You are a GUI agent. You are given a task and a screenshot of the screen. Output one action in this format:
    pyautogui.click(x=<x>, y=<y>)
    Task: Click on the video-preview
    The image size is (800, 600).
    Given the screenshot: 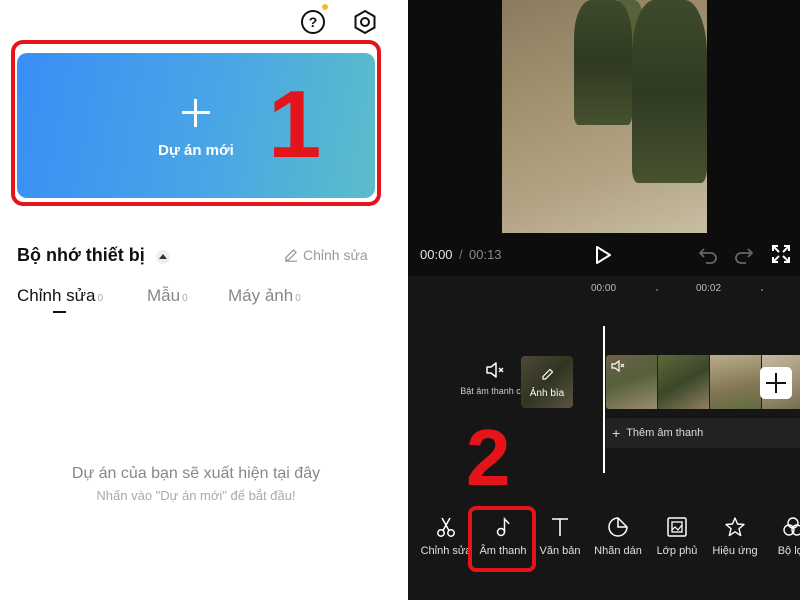 What is the action you would take?
    pyautogui.click(x=604, y=116)
    